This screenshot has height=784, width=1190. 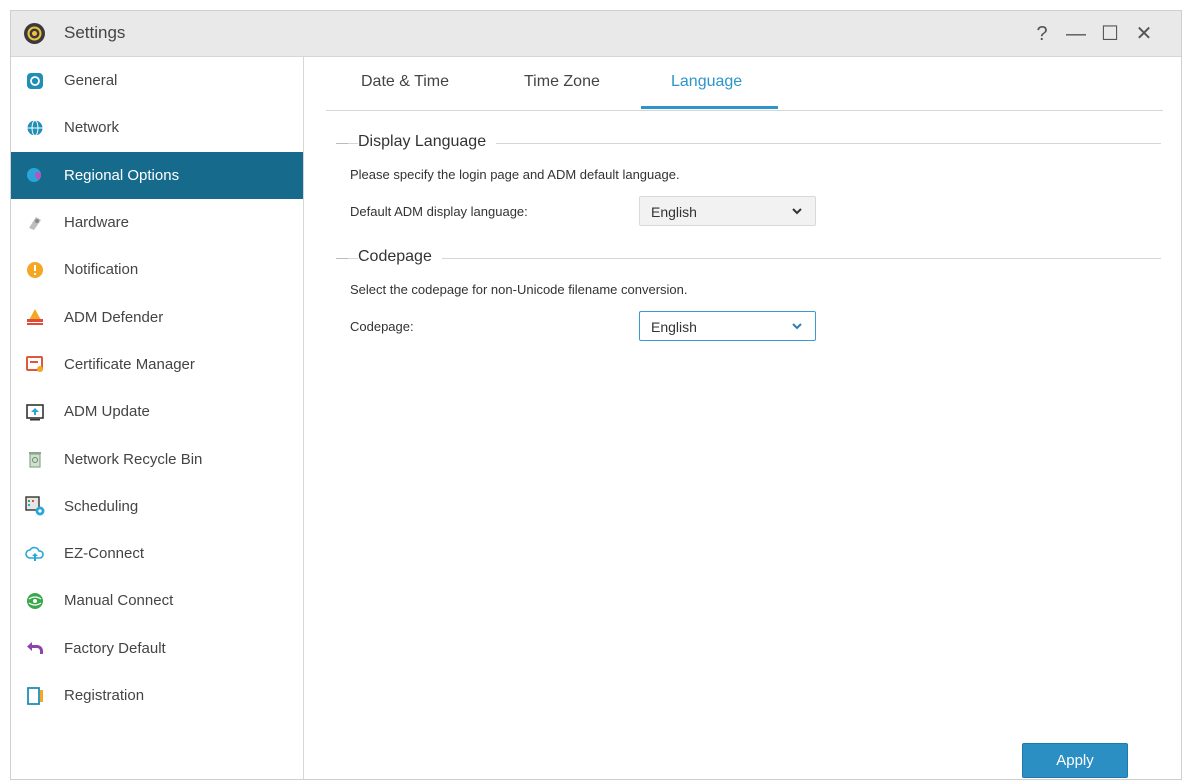 I want to click on sidebar-item-label: Certificate Manager, so click(x=129, y=364).